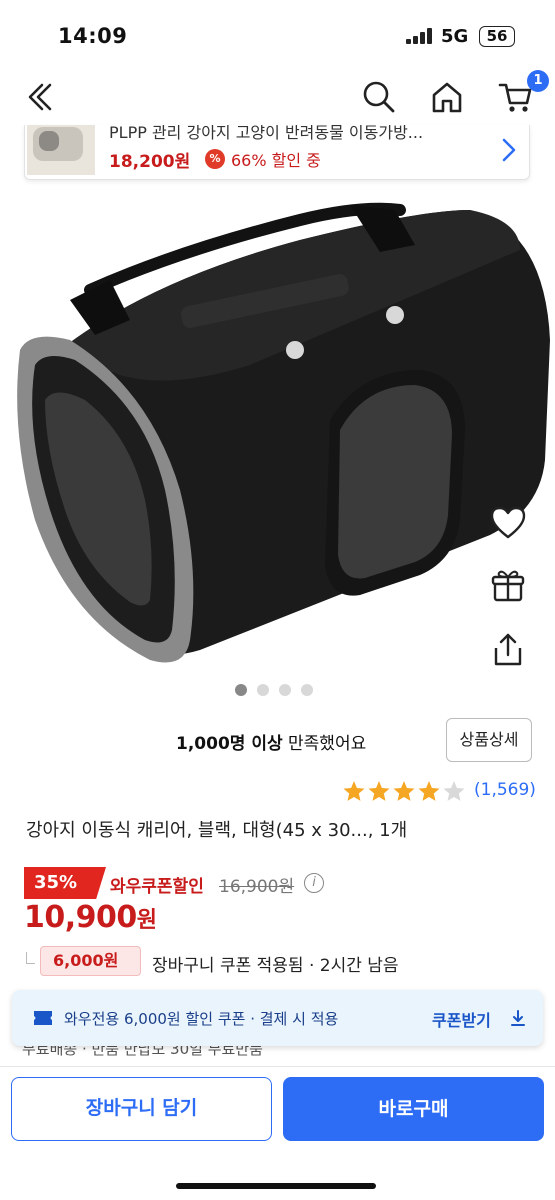 The height and width of the screenshot is (1200, 555). I want to click on info-icon: i, so click(314, 883).